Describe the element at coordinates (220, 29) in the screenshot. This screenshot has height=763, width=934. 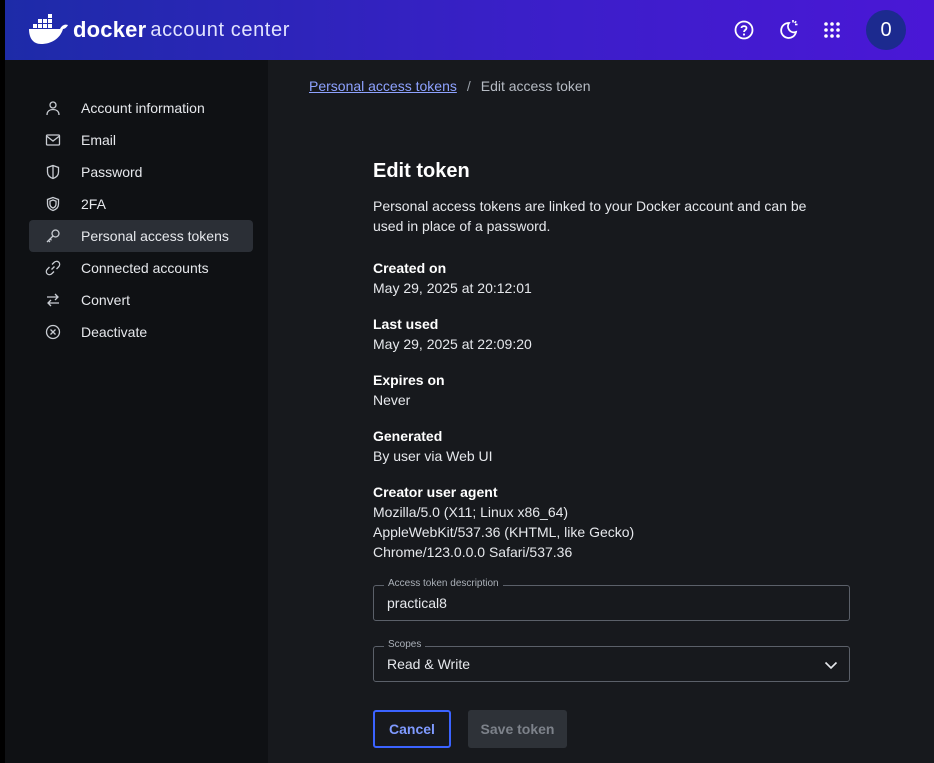
I see `brand-subtitle: account center` at that location.